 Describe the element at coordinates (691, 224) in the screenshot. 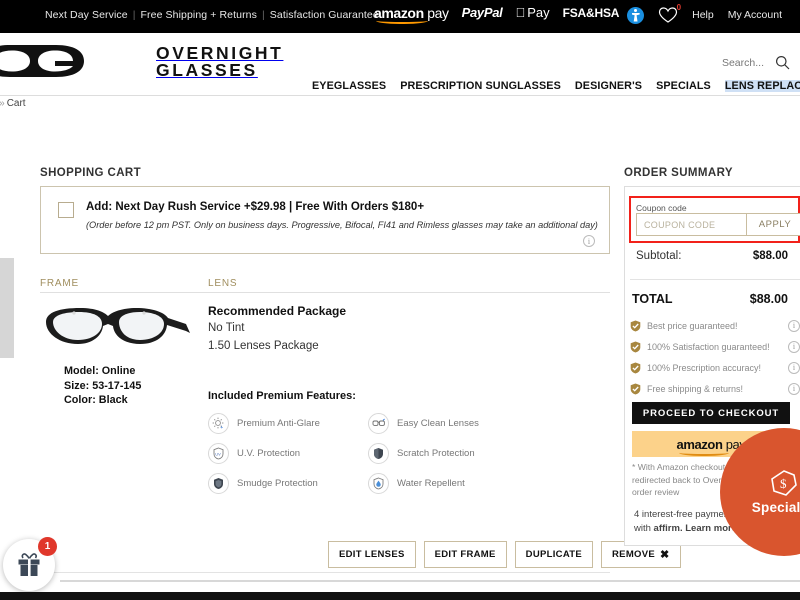

I see `coupon-input: COUPON CODE` at that location.